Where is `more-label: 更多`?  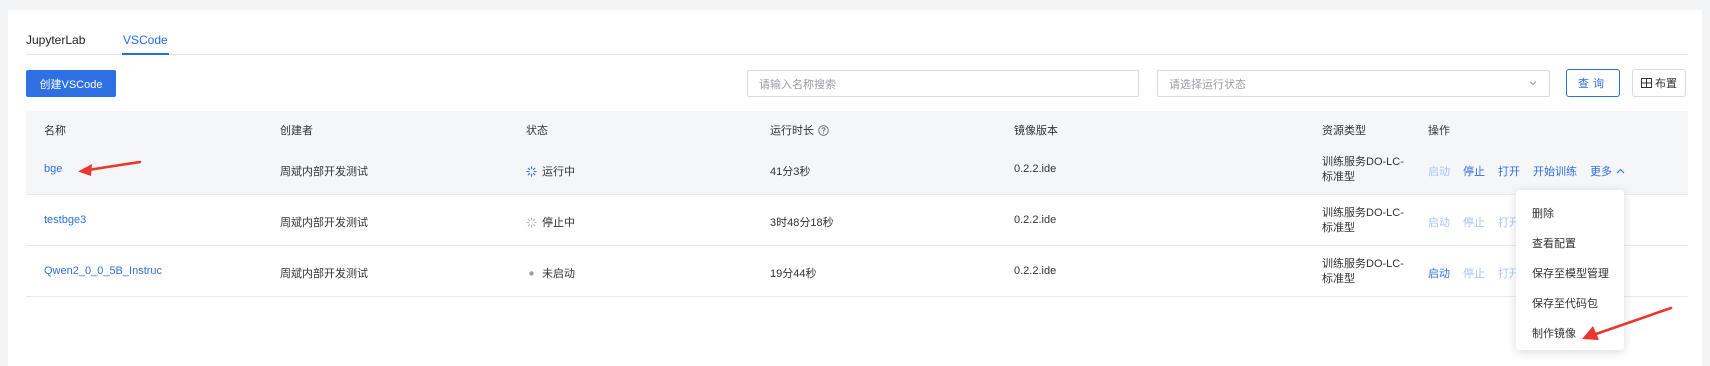
more-label: 更多 is located at coordinates (1601, 172).